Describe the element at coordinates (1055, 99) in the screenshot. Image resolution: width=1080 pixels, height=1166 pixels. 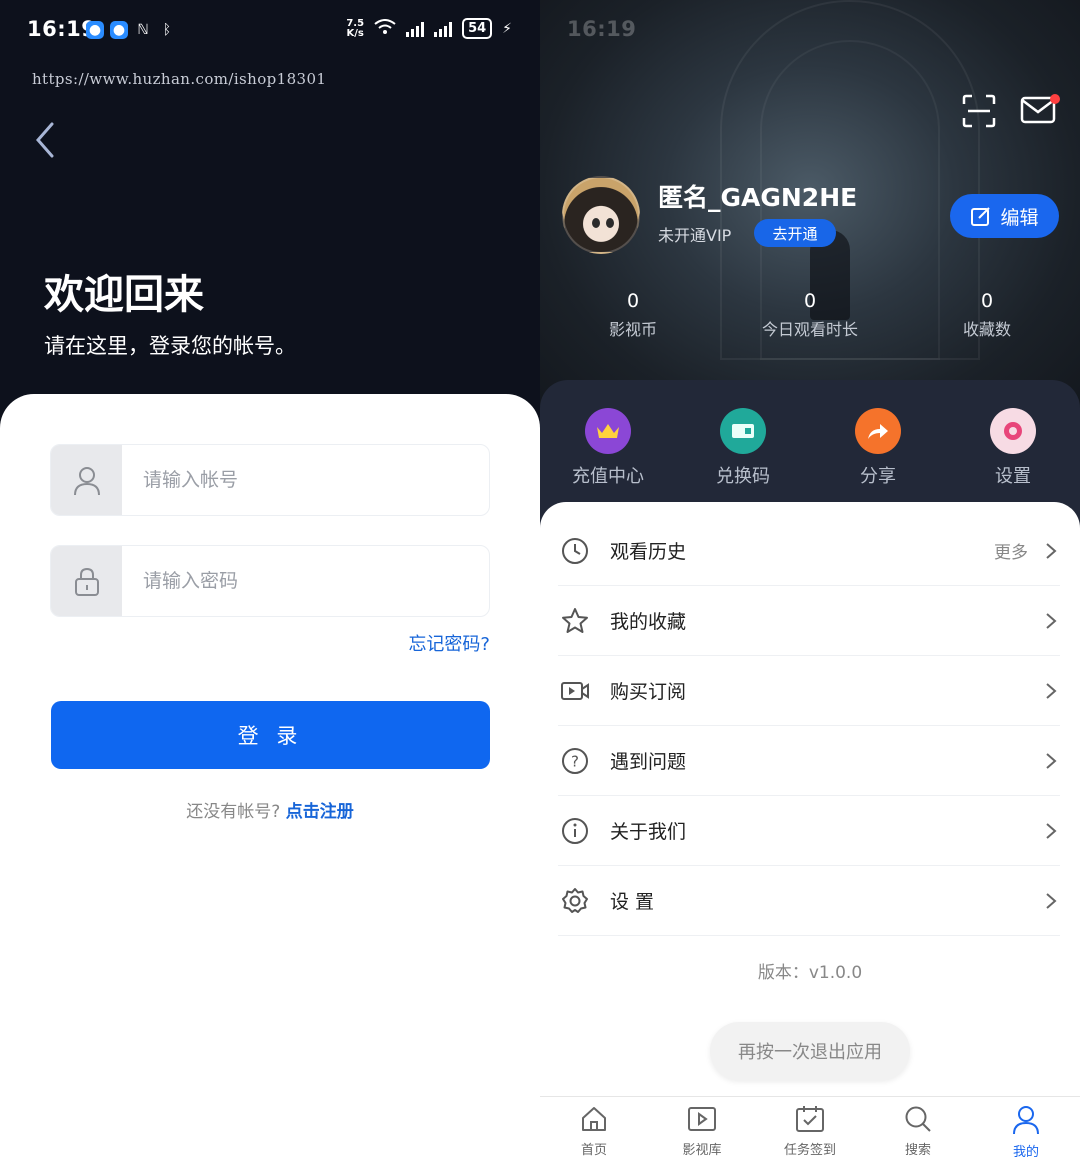
I see `unread-dot` at that location.